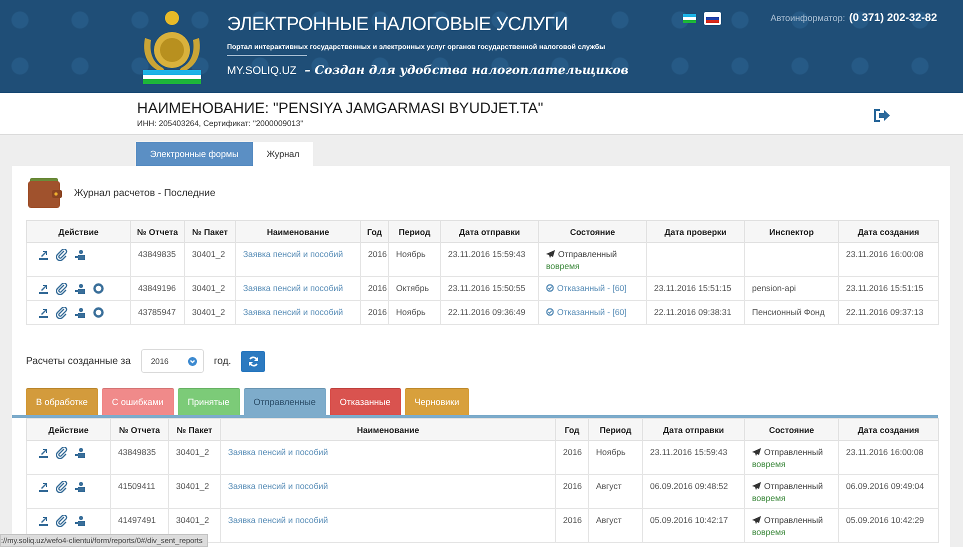 Image resolution: width=963 pixels, height=547 pixels. Describe the element at coordinates (209, 401) in the screenshot. I see `status-tab: Принятые` at that location.